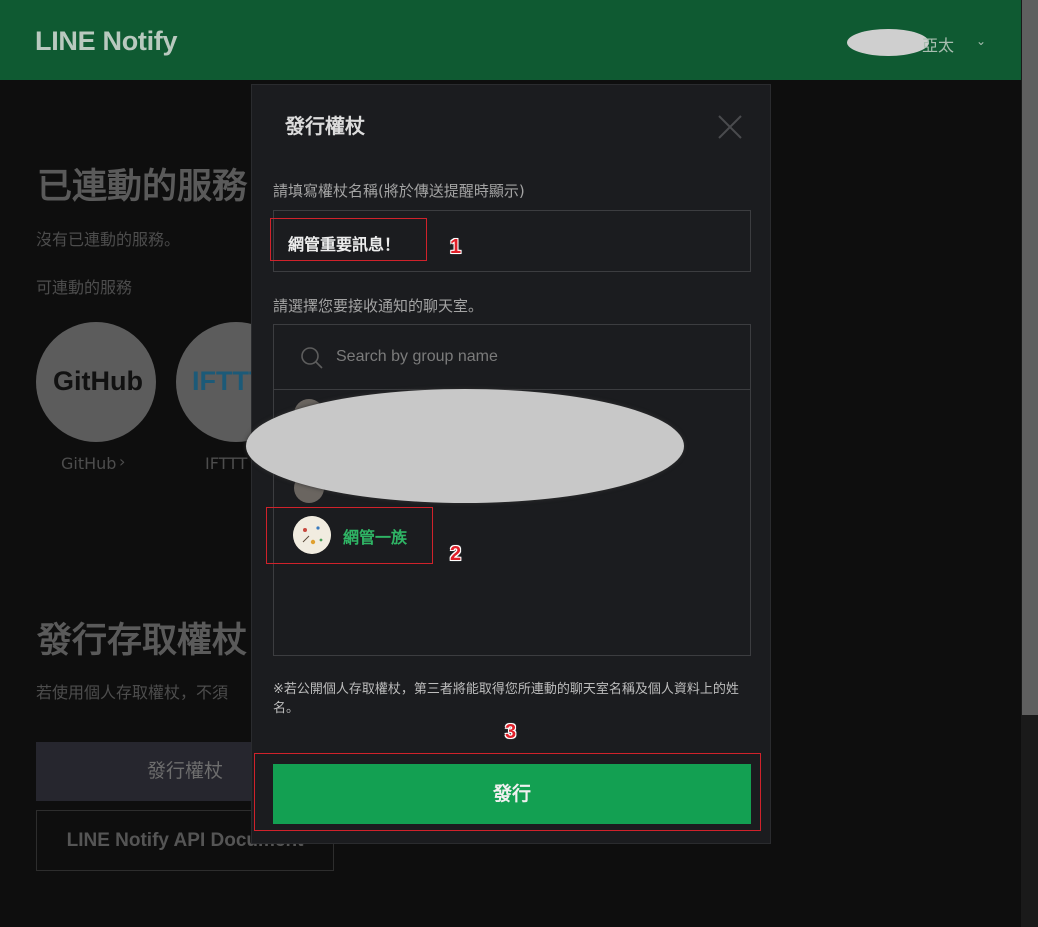  I want to click on top-header: LINE Notify 亞太 ⌄, so click(510, 40).